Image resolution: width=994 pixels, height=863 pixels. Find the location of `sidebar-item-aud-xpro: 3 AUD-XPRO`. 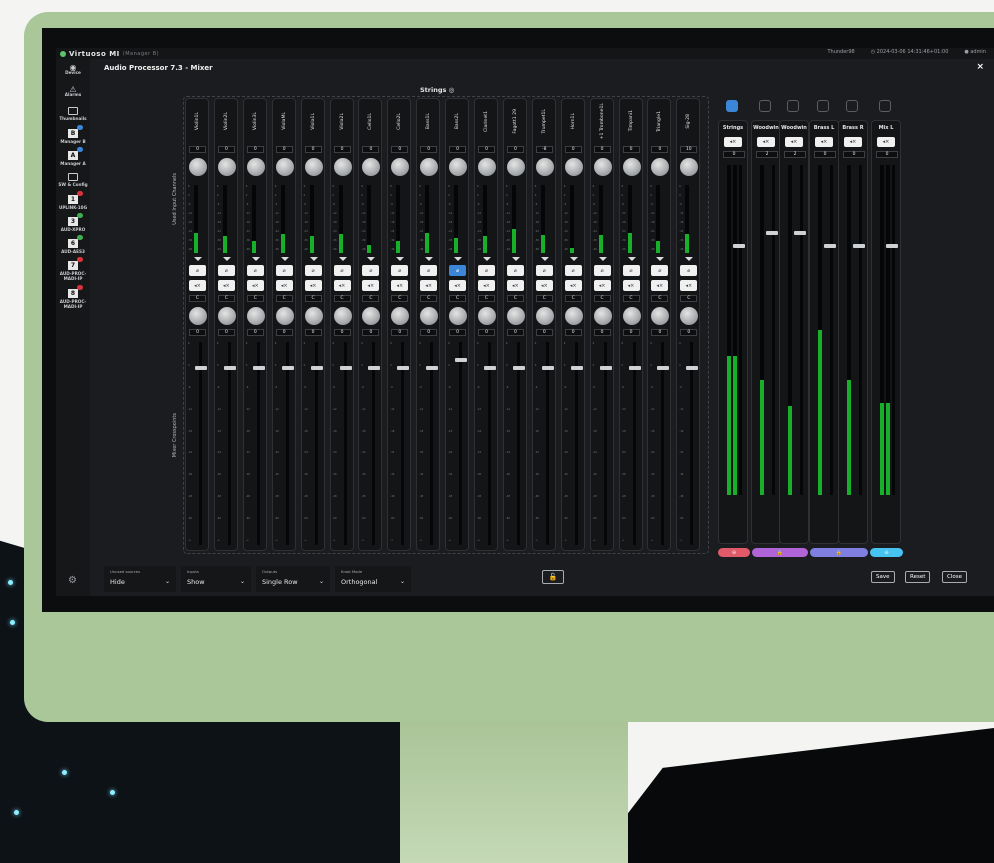

sidebar-item-aud-xpro: 3 AUD-XPRO is located at coordinates (73, 223).